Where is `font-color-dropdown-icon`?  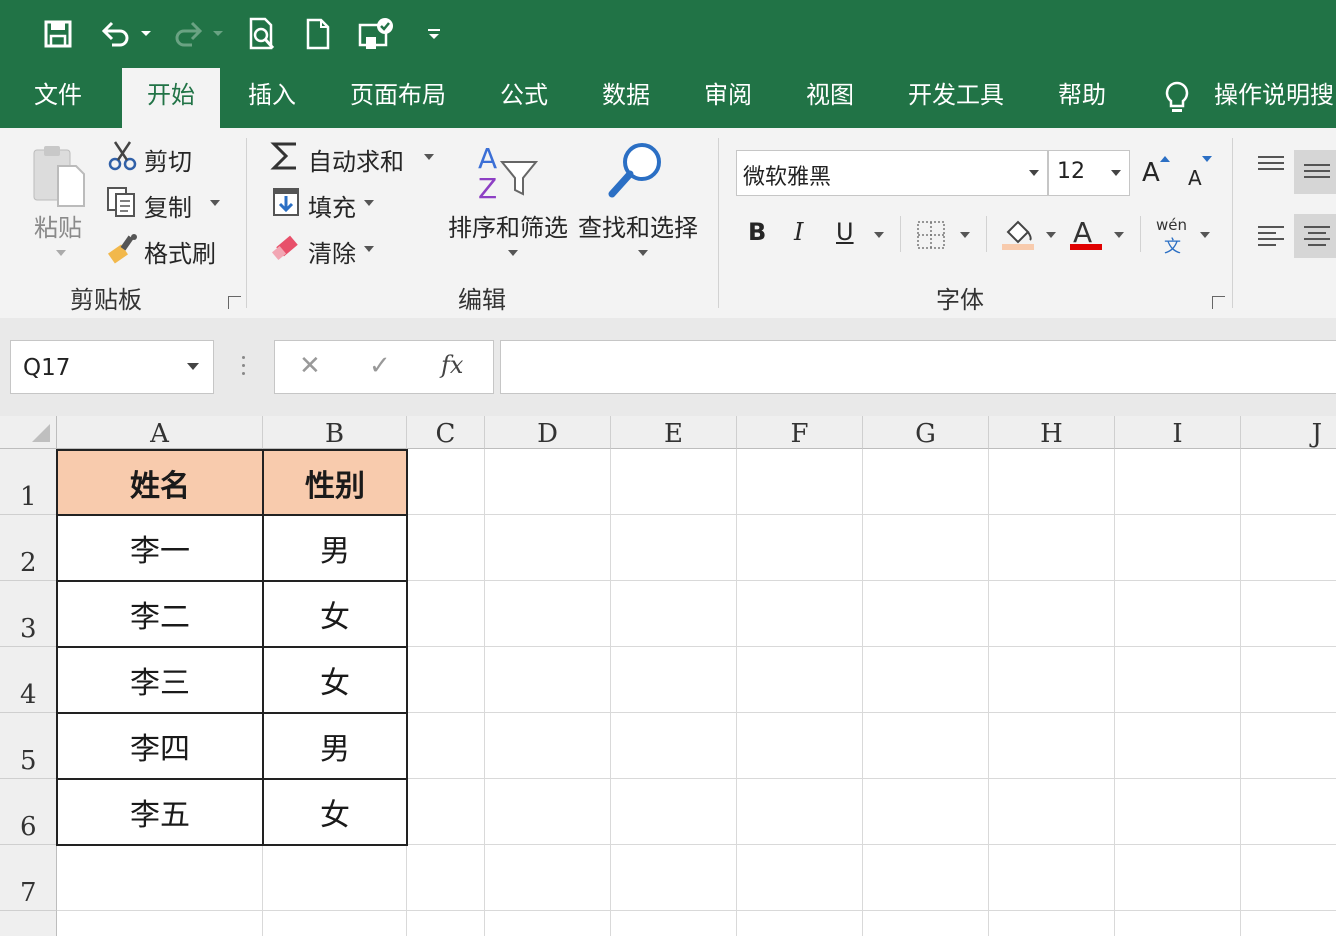 font-color-dropdown-icon is located at coordinates (1119, 235).